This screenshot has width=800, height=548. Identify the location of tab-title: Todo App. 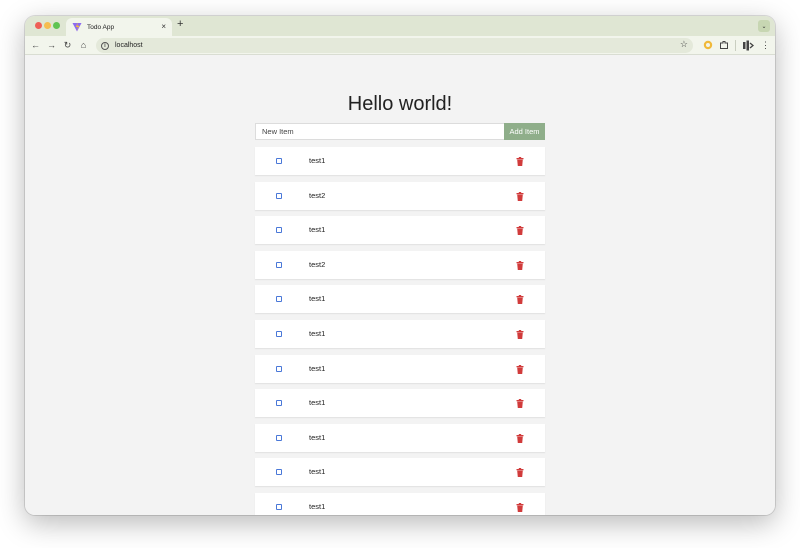
(101, 27).